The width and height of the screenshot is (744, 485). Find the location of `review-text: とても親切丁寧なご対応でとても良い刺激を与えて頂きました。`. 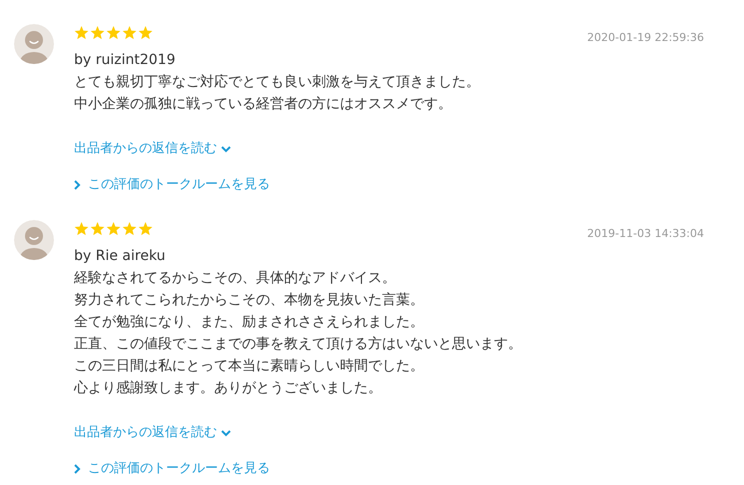

review-text: とても親切丁寧なご対応でとても良い刺激を与えて頂きました。 is located at coordinates (277, 82).